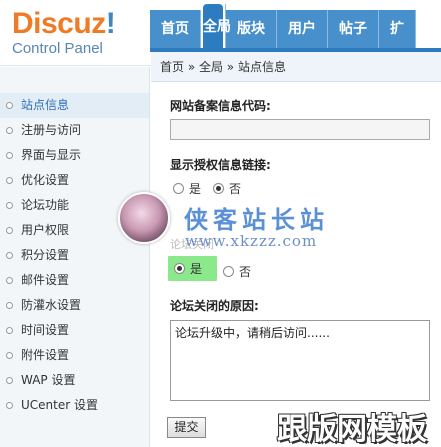 The image size is (441, 447). What do you see at coordinates (220, 165) in the screenshot?
I see `license-label: 显示授权信息链接:` at bounding box center [220, 165].